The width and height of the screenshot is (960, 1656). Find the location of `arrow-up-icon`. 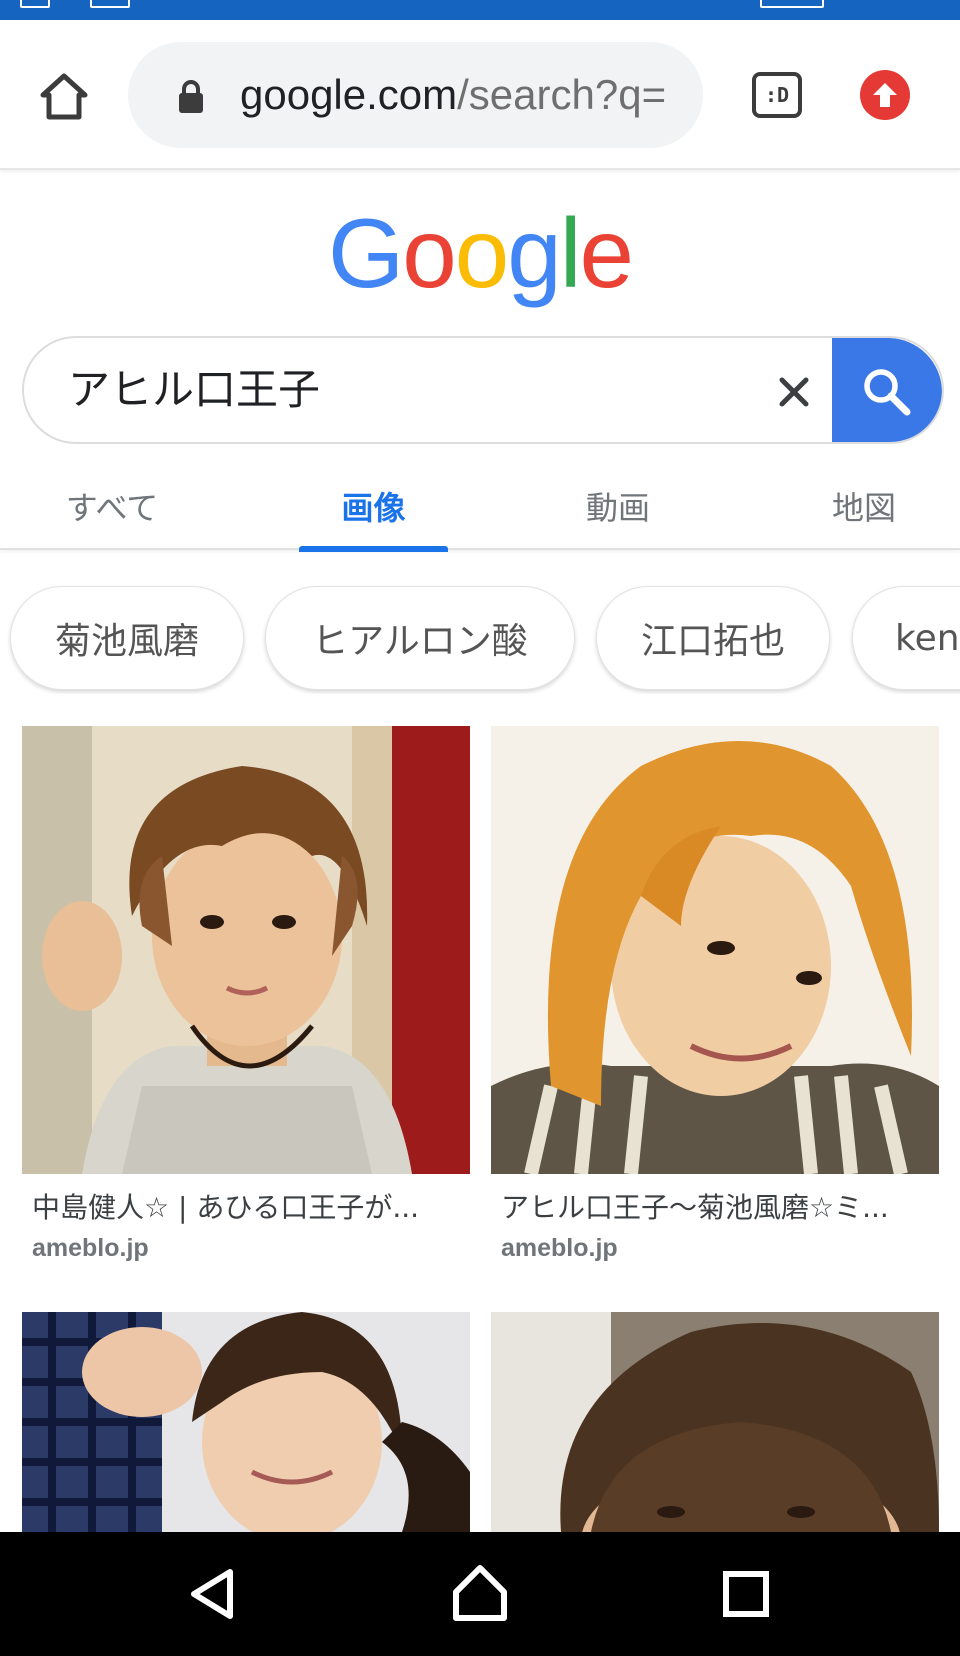

arrow-up-icon is located at coordinates (885, 95).